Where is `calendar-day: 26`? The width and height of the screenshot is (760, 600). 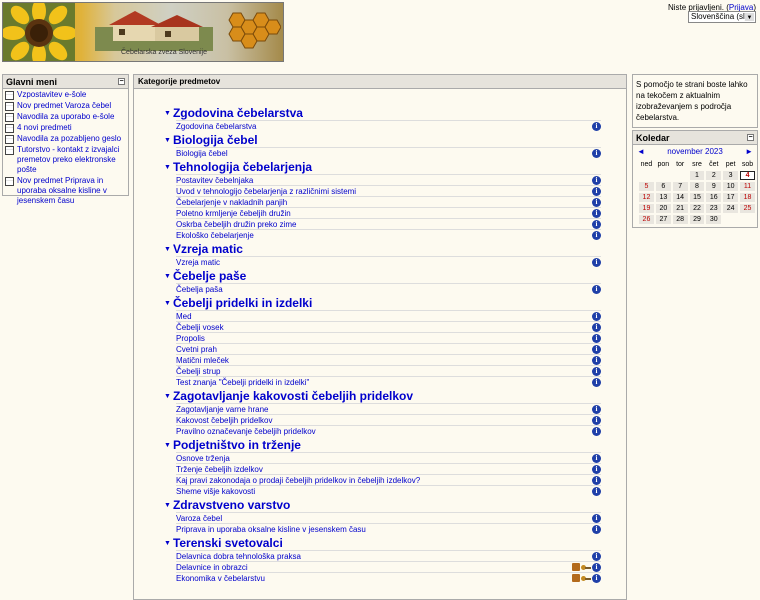
calendar-day: 26 is located at coordinates (646, 219).